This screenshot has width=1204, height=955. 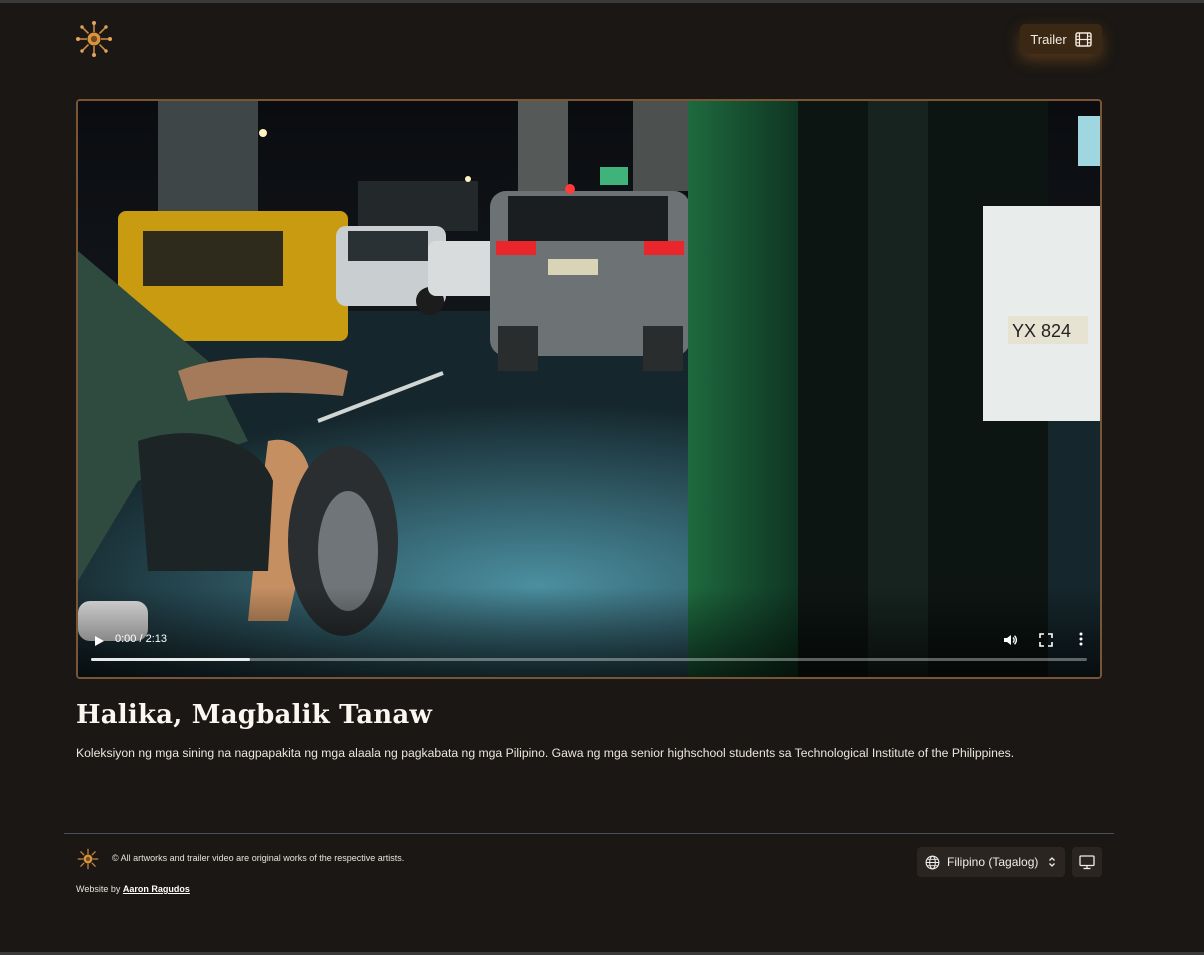 I want to click on globe-icon, so click(x=932, y=862).